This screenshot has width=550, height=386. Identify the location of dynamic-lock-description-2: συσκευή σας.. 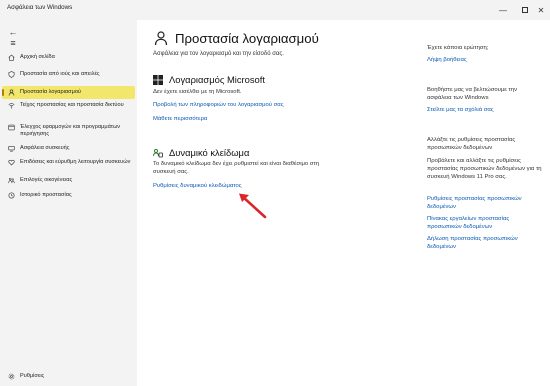
(171, 172).